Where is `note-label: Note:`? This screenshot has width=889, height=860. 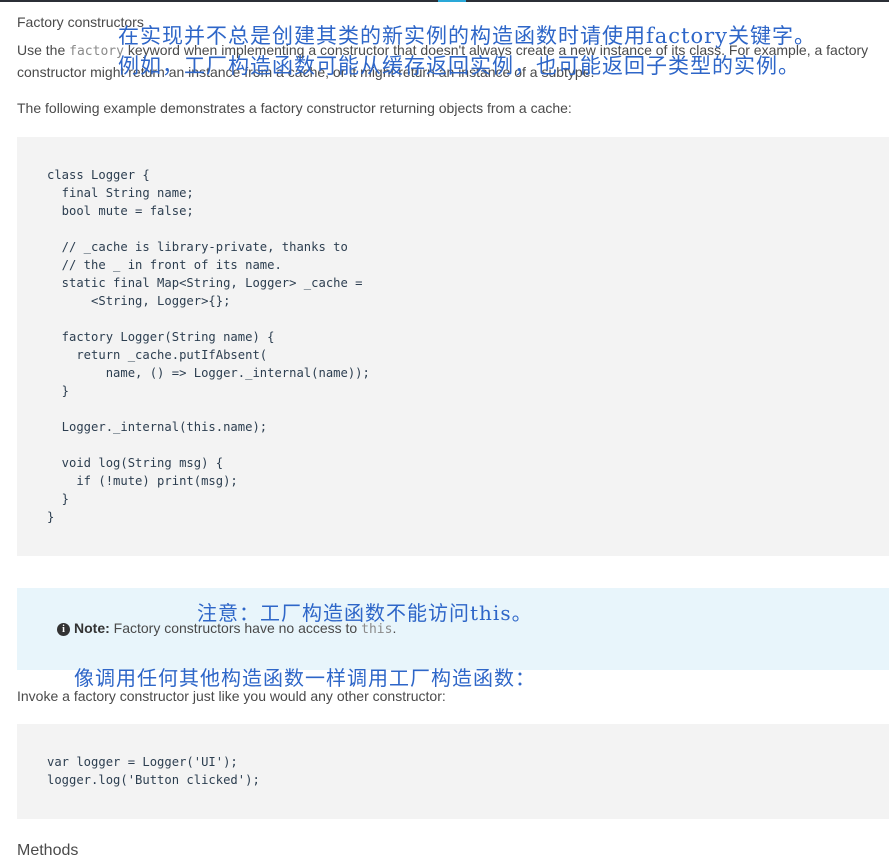
note-label: Note: is located at coordinates (92, 628).